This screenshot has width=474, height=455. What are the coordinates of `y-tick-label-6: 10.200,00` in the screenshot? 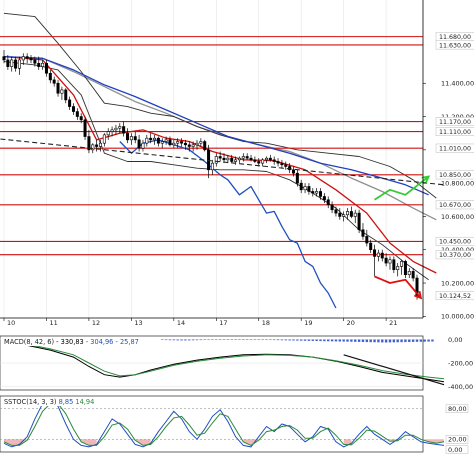 It's located at (457, 283).